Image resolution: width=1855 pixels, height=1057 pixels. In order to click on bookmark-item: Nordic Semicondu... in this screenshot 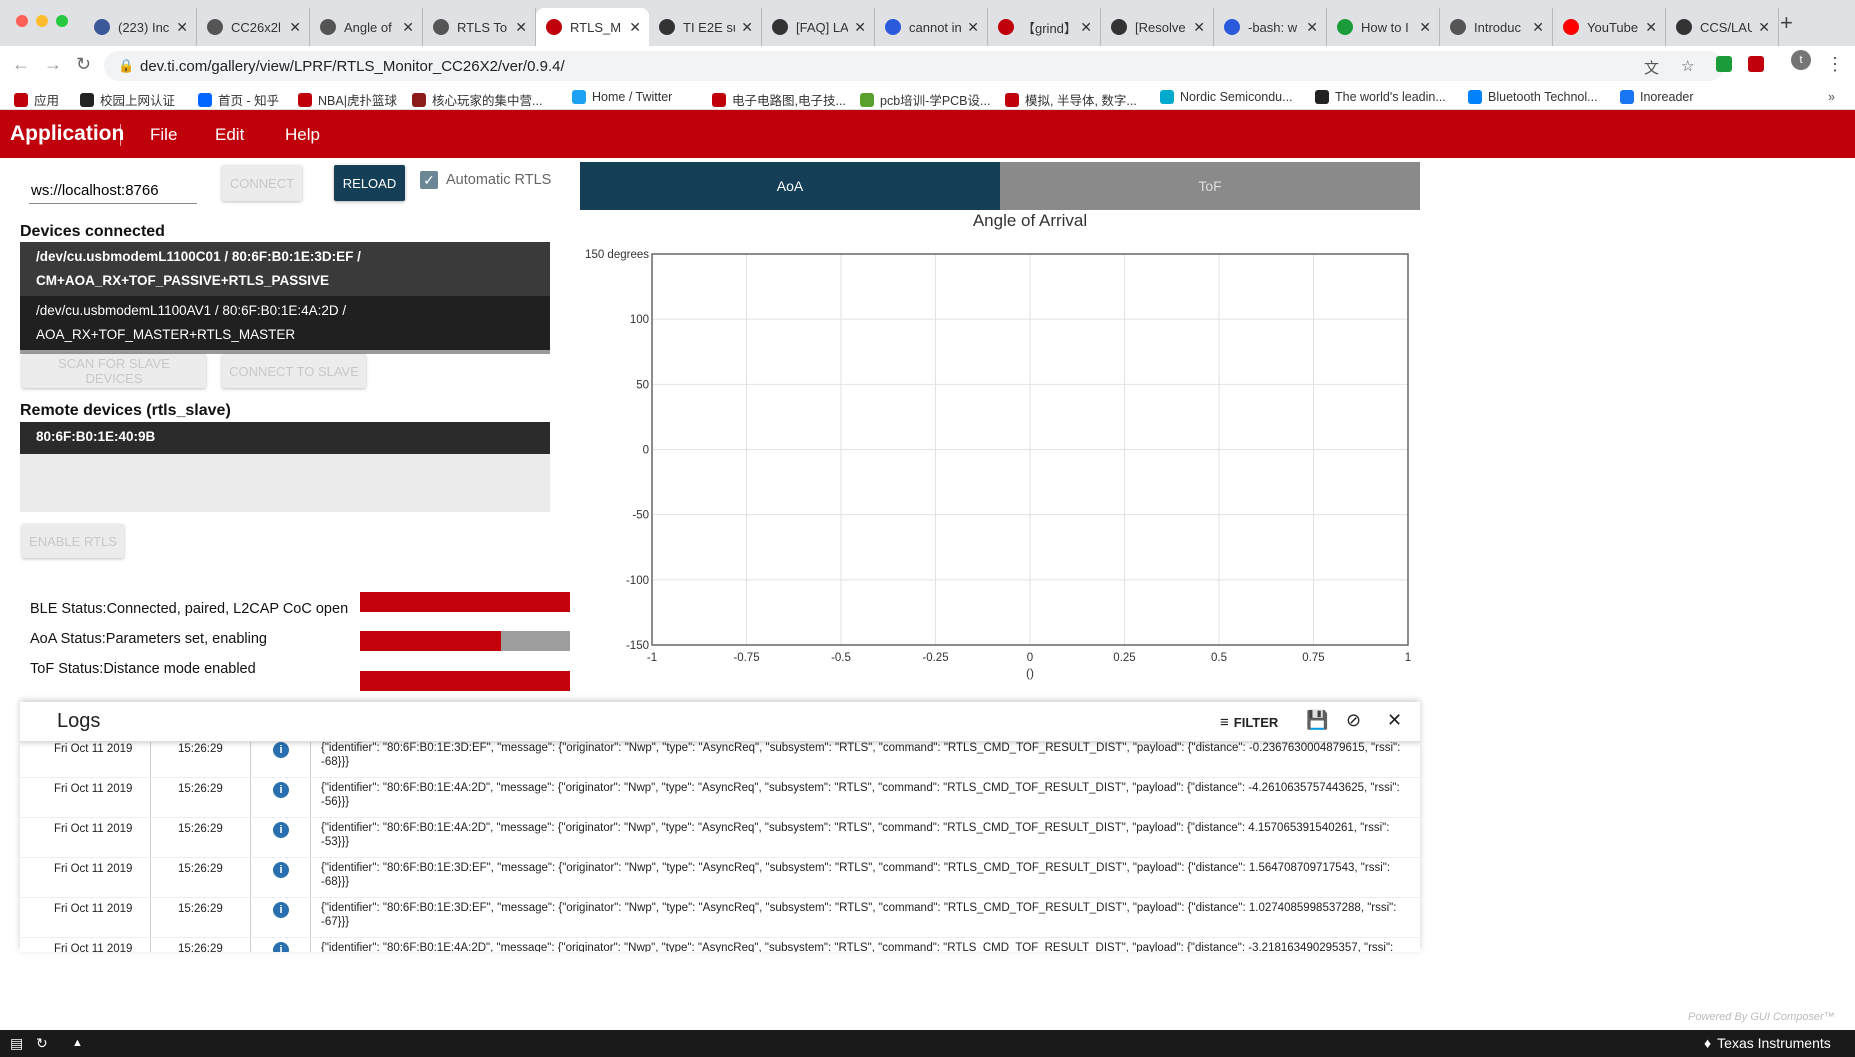, I will do `click(1226, 97)`.